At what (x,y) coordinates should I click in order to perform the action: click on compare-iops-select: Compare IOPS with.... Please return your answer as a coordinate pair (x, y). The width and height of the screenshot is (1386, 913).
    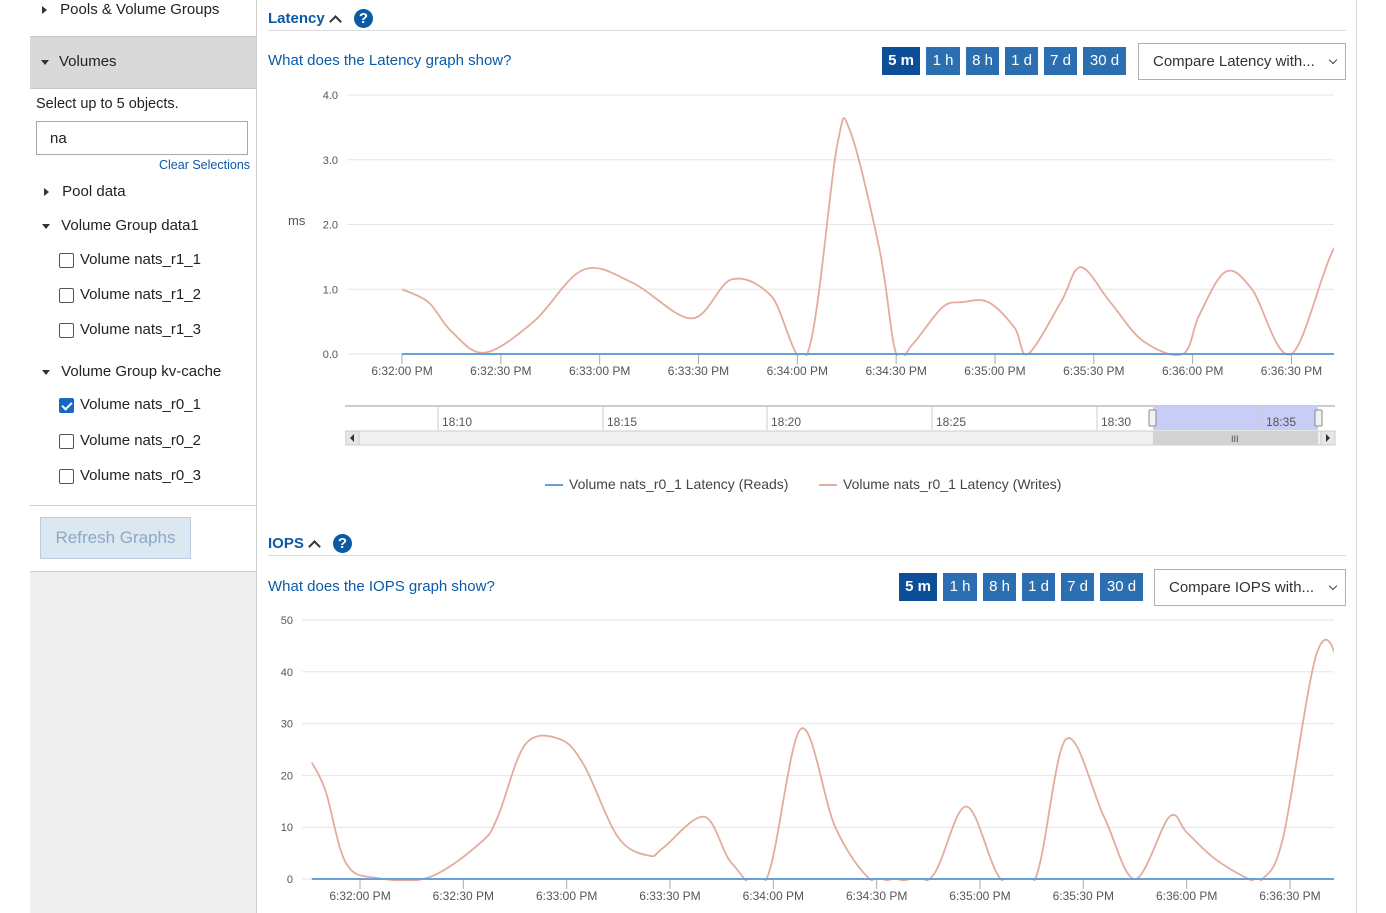
    Looking at the image, I should click on (1250, 587).